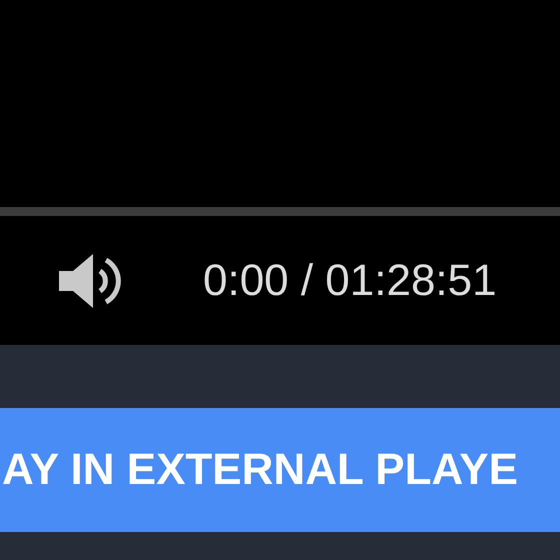 The image size is (560, 560). Describe the element at coordinates (350, 280) in the screenshot. I see `time-display: 0:00 / 01:28:51` at that location.